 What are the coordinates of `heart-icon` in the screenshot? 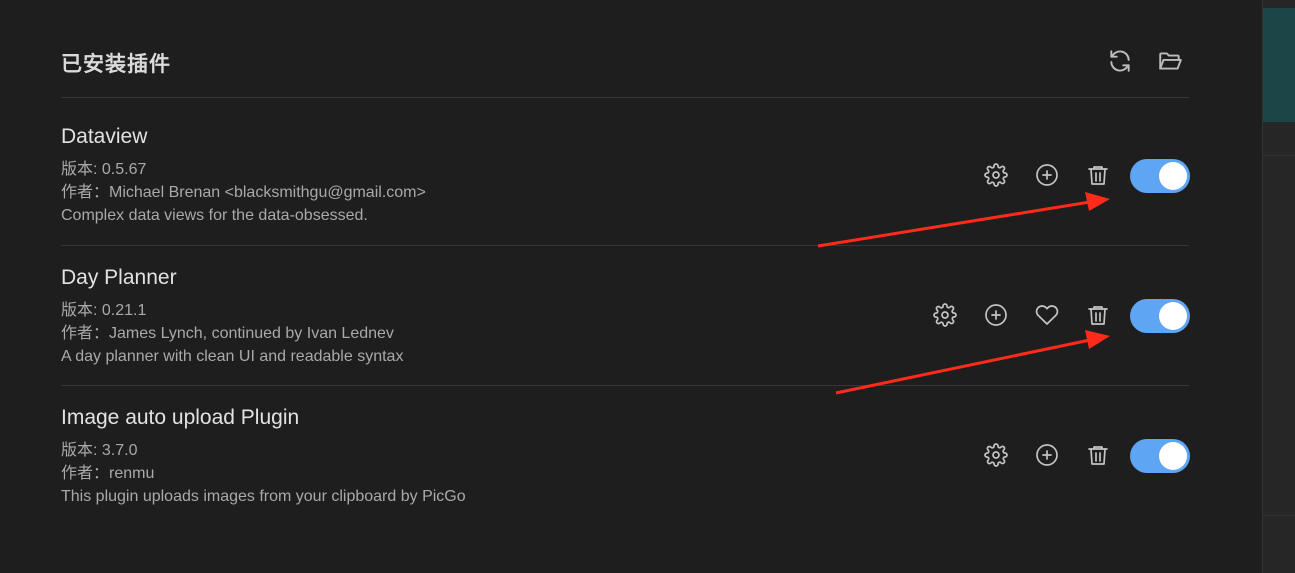 It's located at (1047, 315).